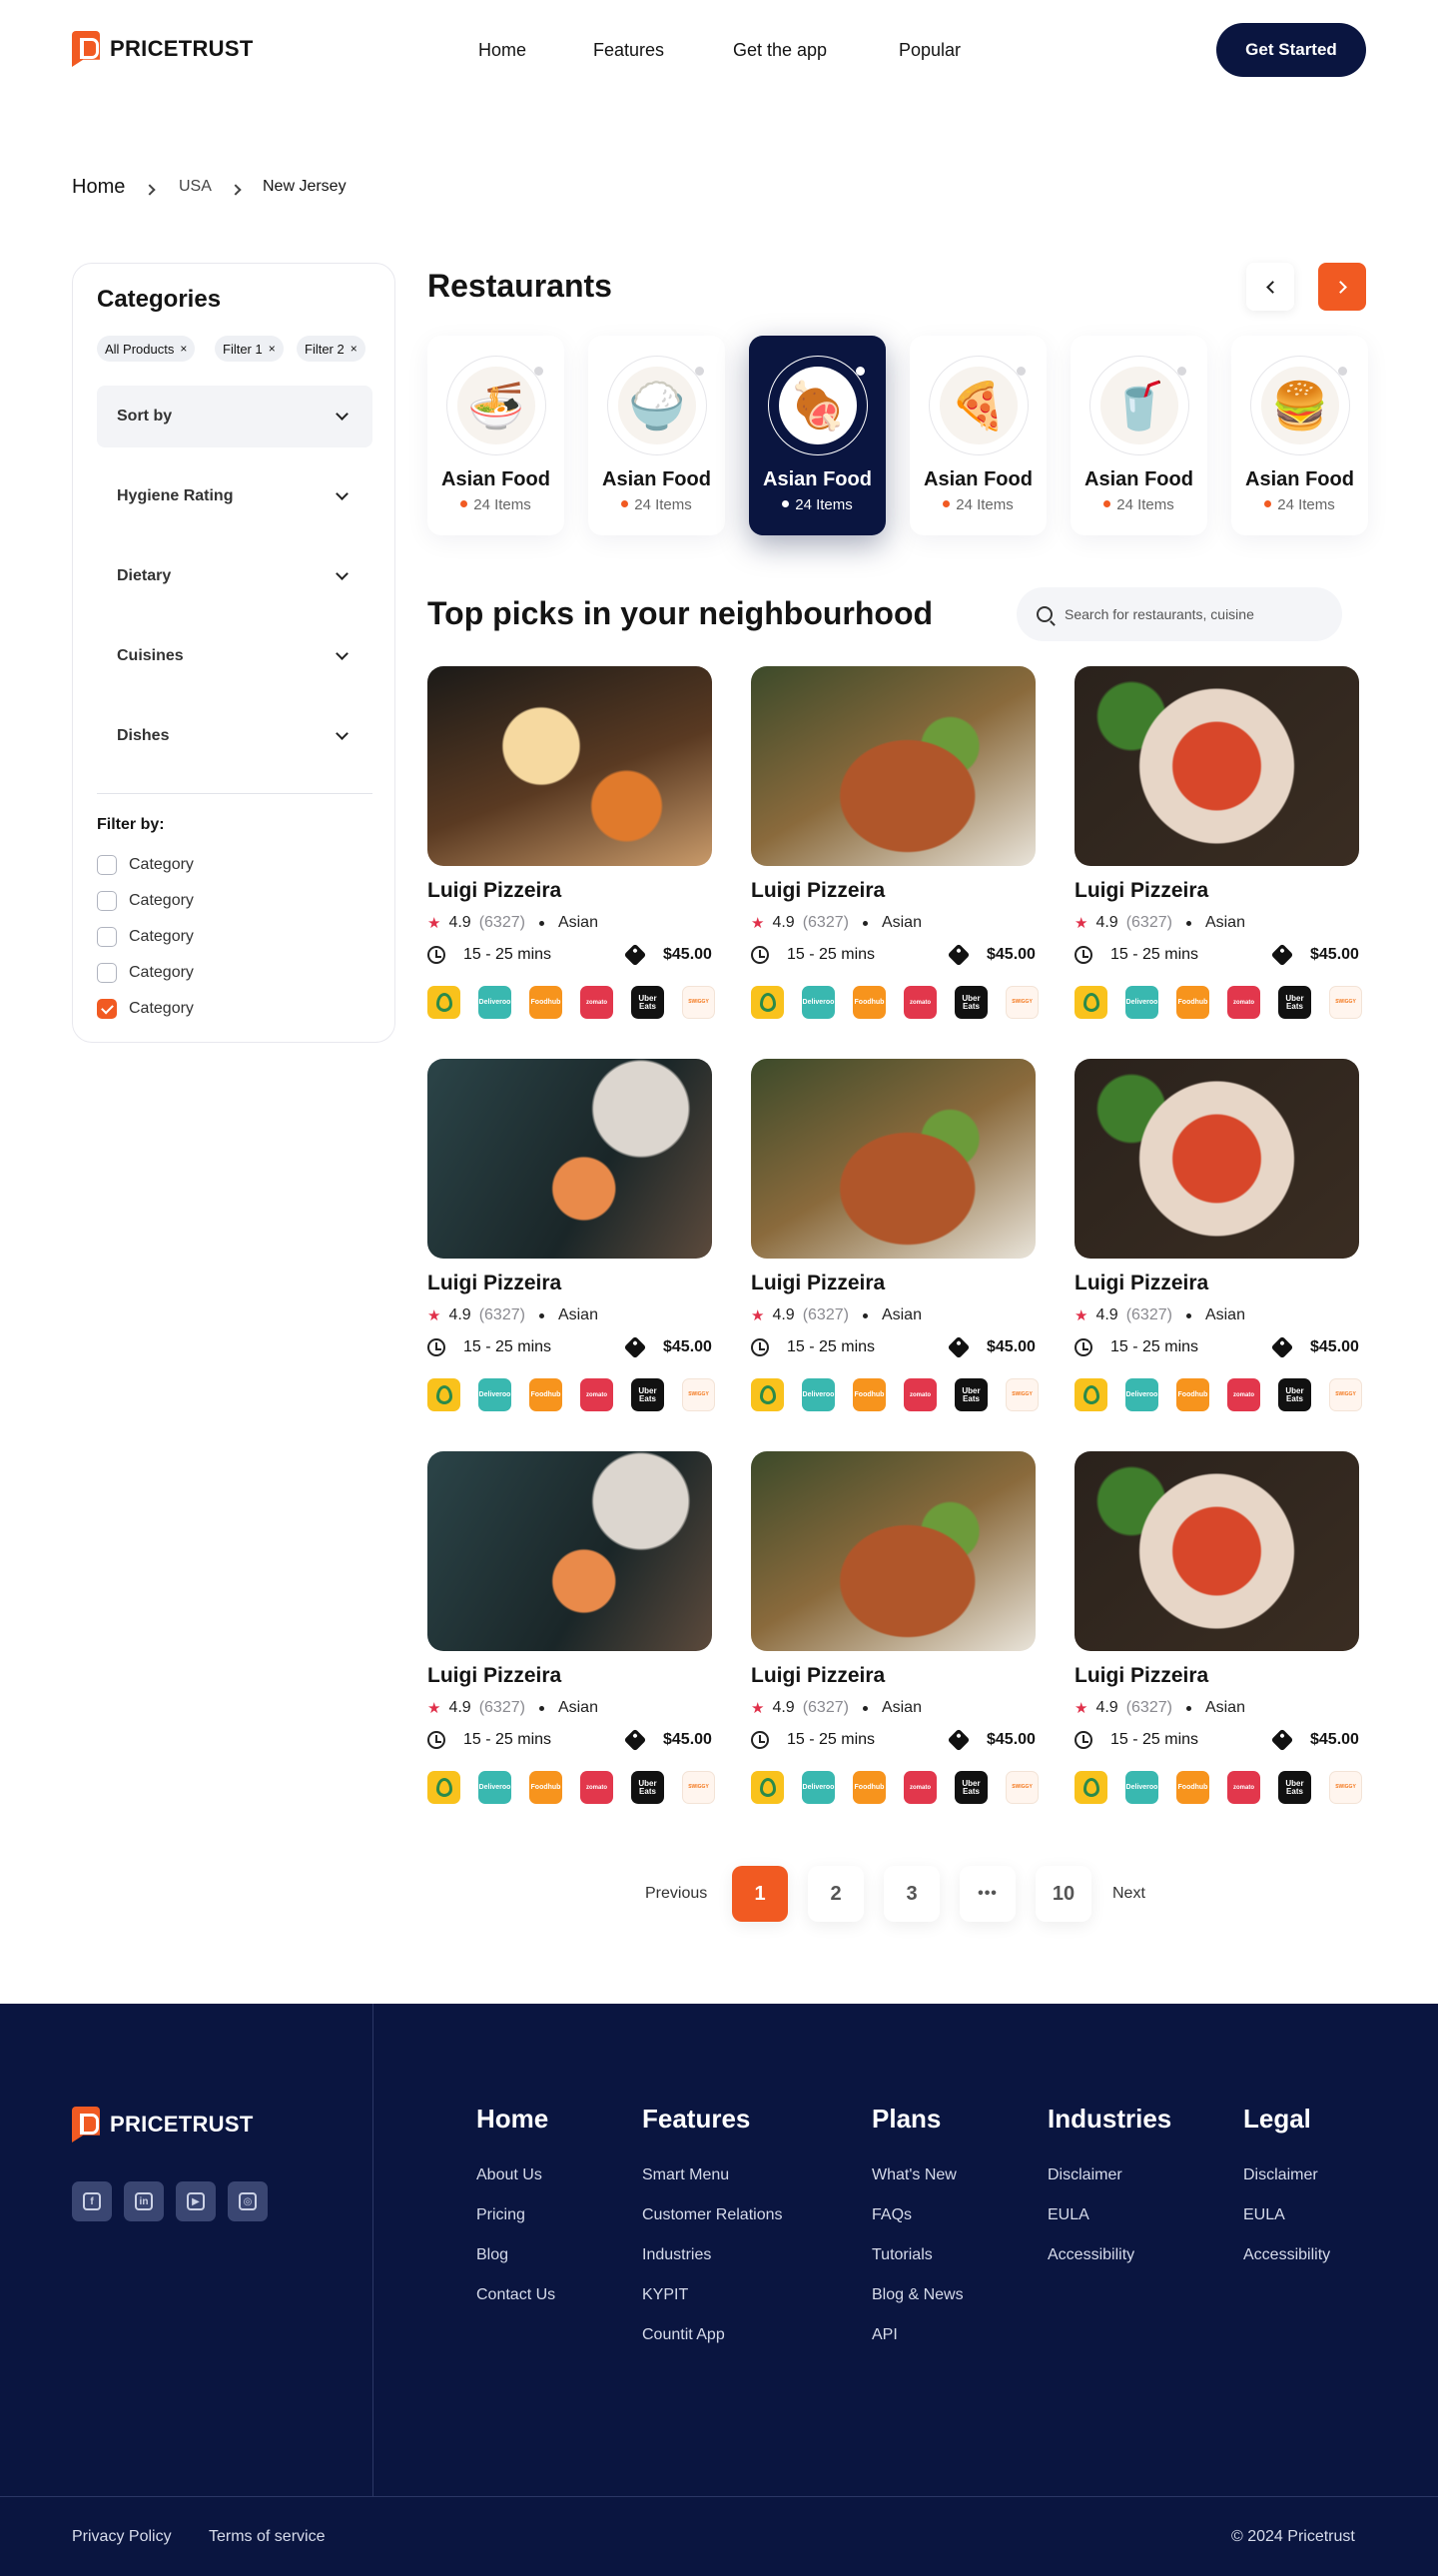  I want to click on category-card: 🥤 Asian Food 24 Items, so click(1139, 436).